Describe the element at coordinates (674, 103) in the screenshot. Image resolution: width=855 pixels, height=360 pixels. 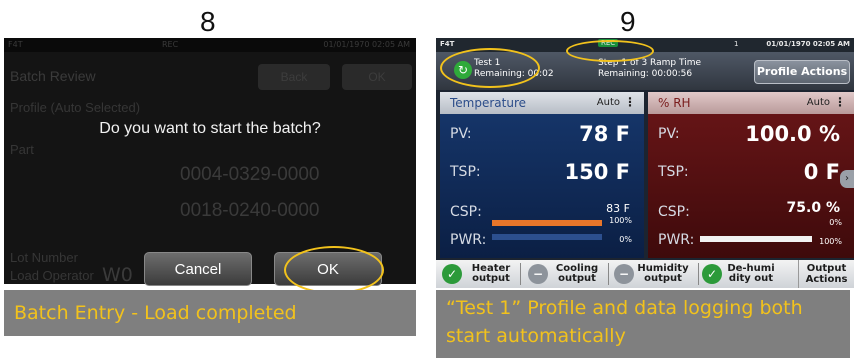
I see `panel-title: % RH` at that location.